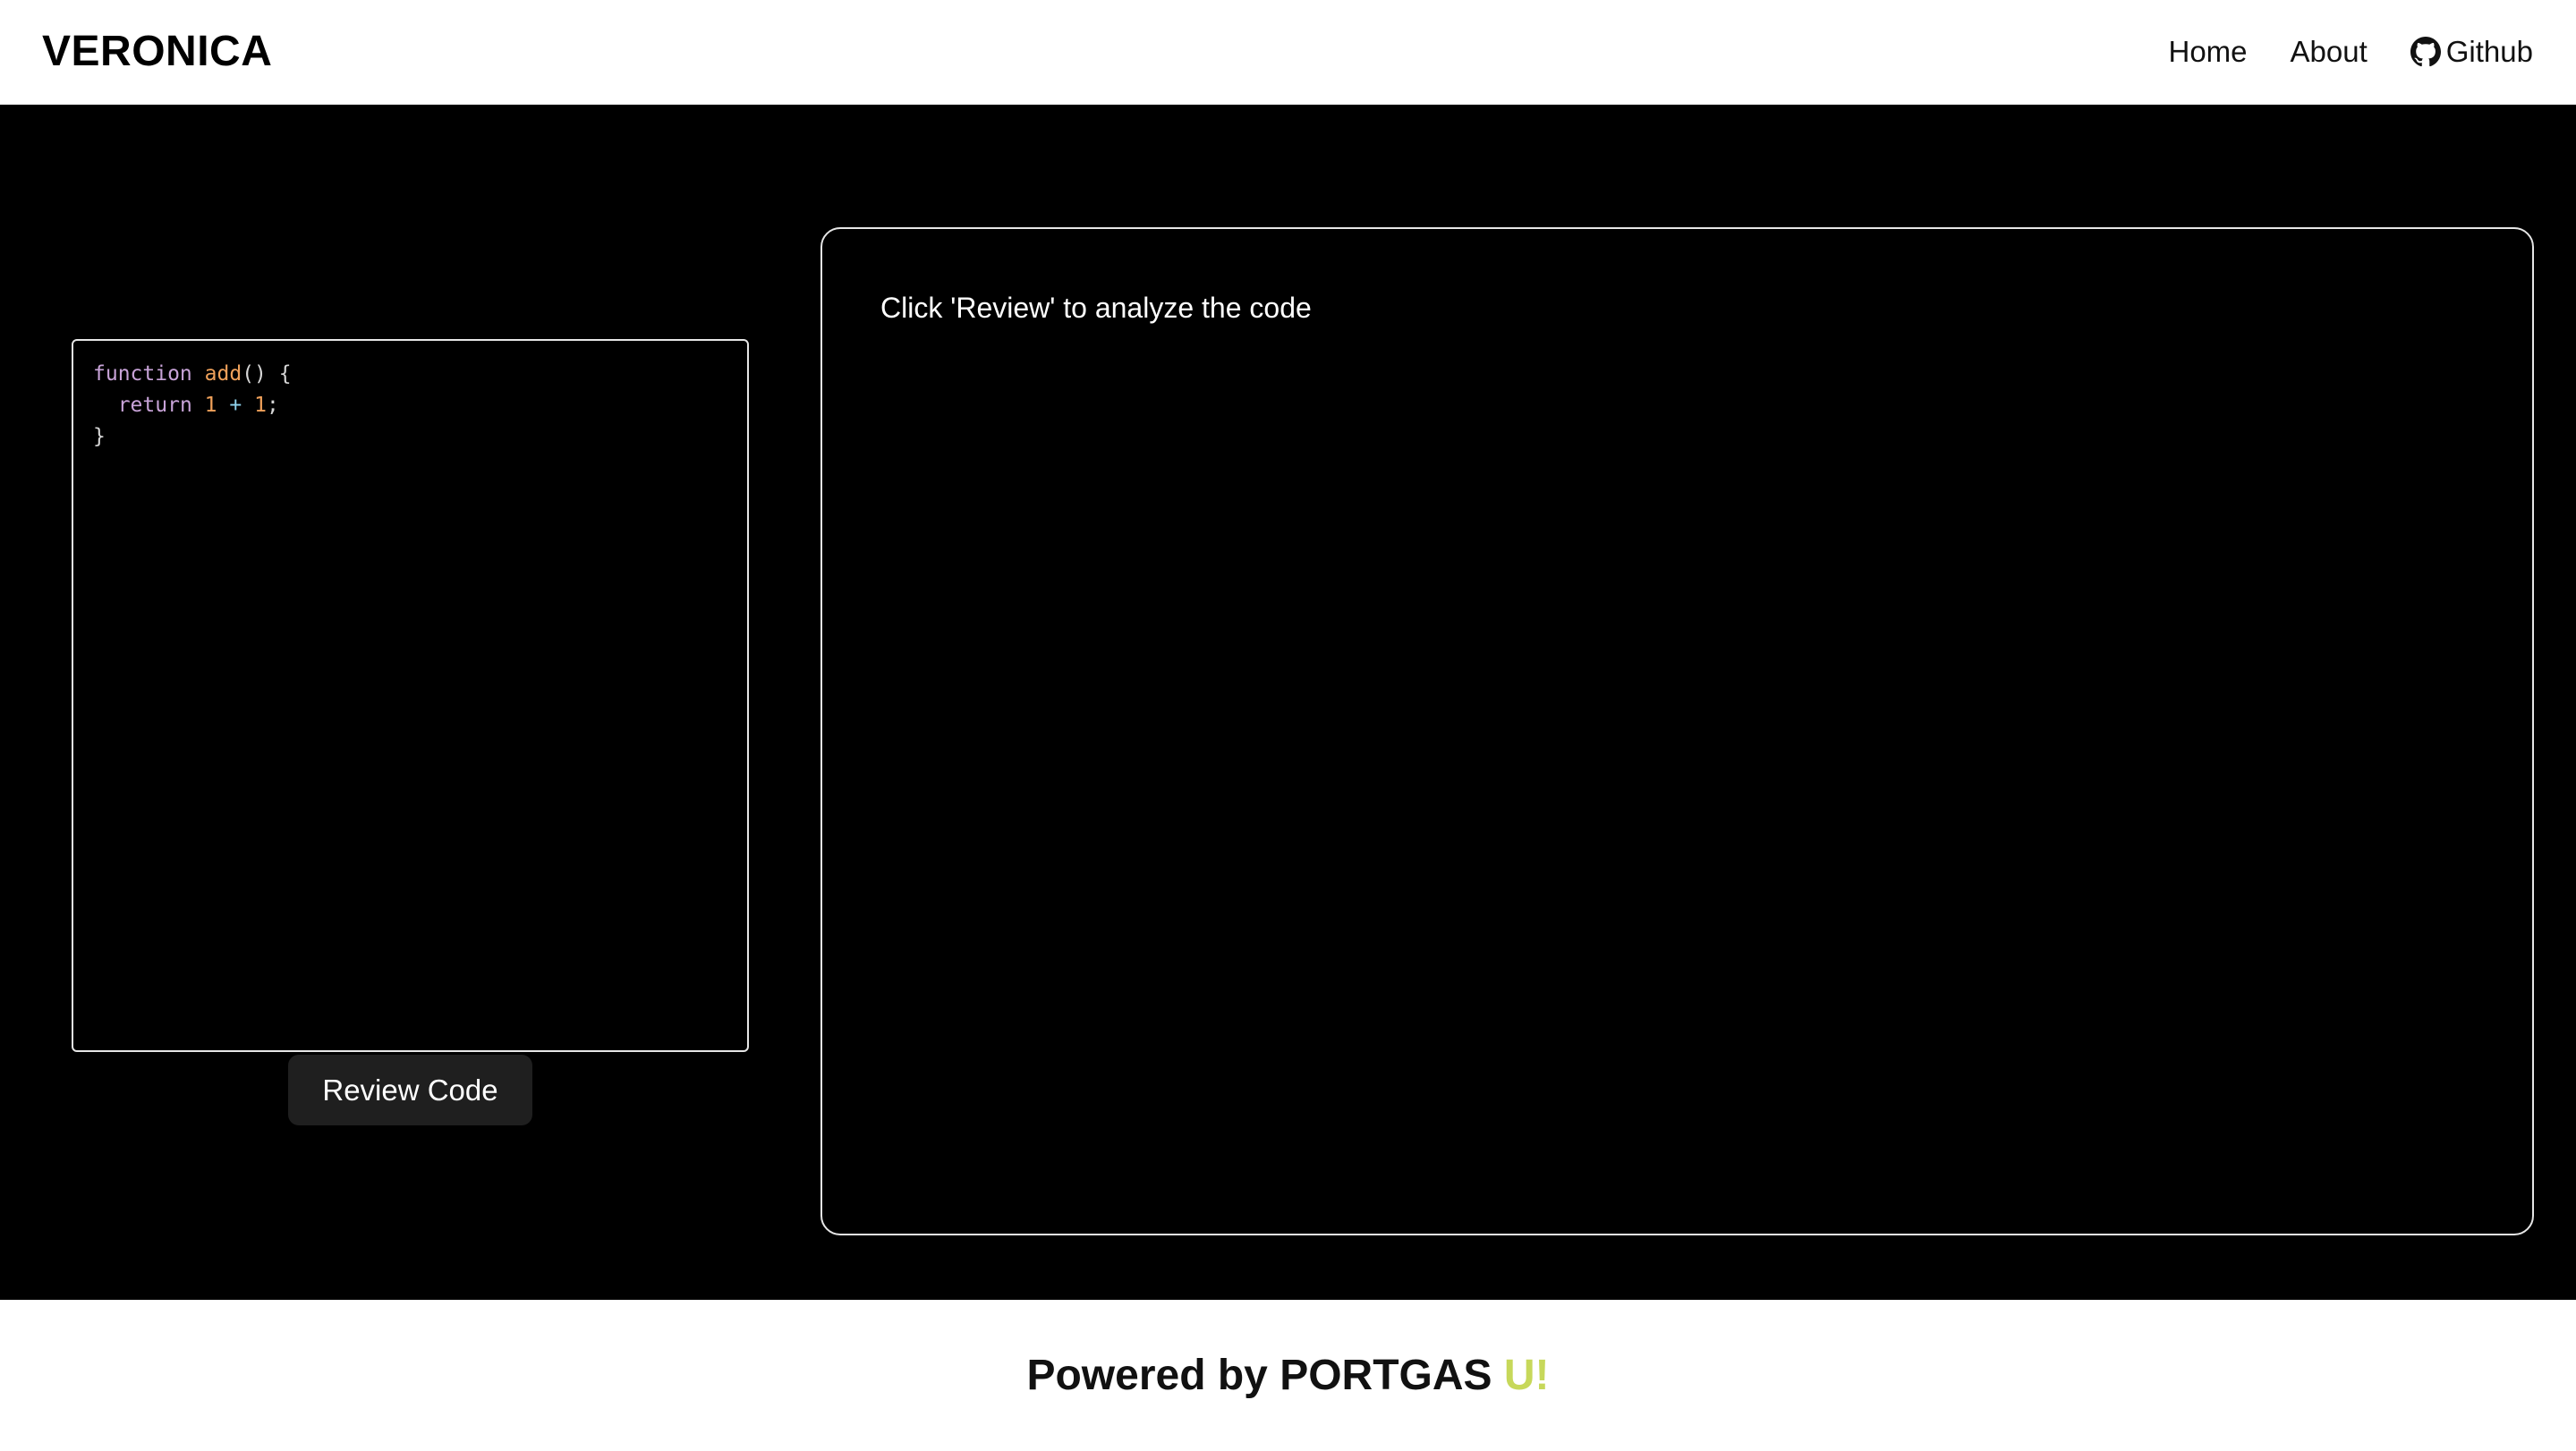 This screenshot has width=2576, height=1451. I want to click on code-token: () {, so click(267, 374).